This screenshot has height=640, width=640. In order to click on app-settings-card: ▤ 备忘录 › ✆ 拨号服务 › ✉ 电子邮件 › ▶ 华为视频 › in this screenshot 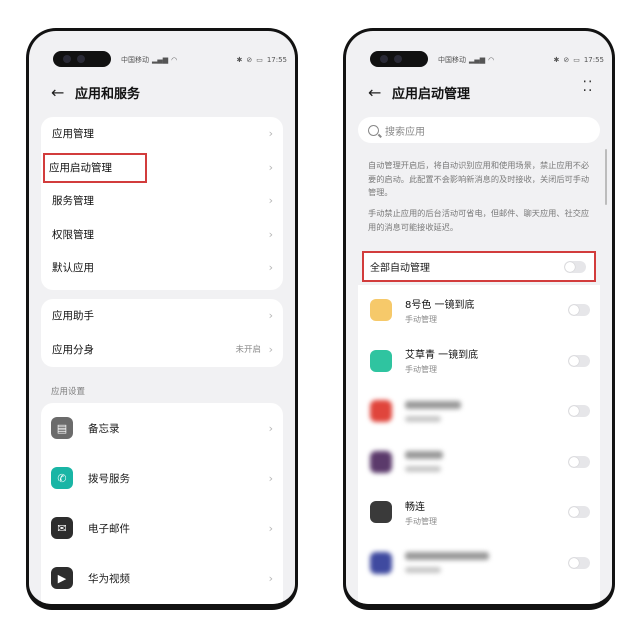, I will do `click(162, 503)`.